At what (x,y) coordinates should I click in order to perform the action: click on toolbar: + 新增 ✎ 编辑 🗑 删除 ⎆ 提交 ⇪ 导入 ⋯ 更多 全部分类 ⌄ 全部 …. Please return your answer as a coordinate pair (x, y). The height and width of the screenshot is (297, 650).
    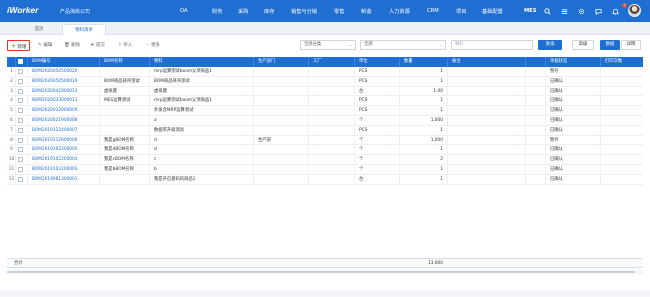
    Looking at the image, I should click on (325, 45).